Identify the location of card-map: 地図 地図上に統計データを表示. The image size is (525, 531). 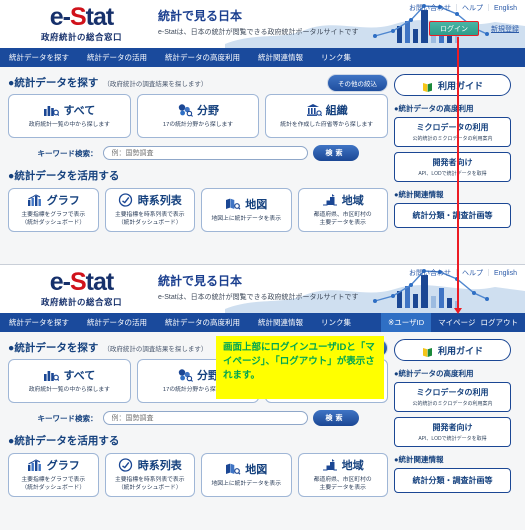
(246, 210).